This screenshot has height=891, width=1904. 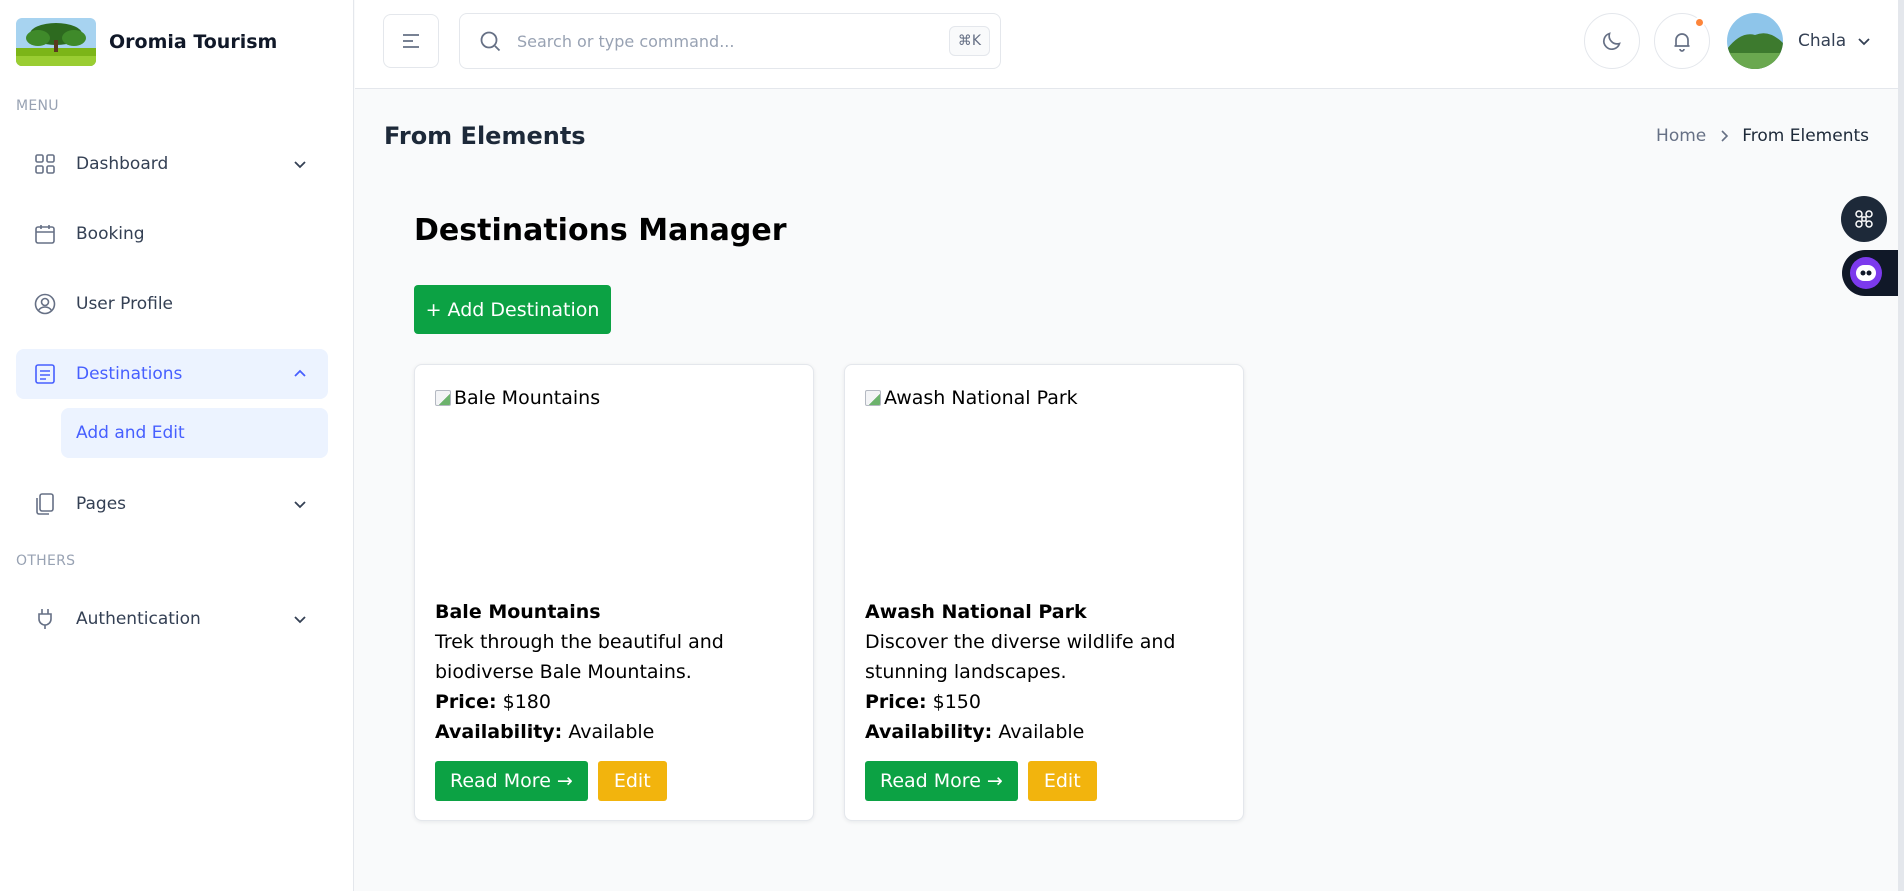 I want to click on breadcrumb: Home From Elements, so click(x=1762, y=136).